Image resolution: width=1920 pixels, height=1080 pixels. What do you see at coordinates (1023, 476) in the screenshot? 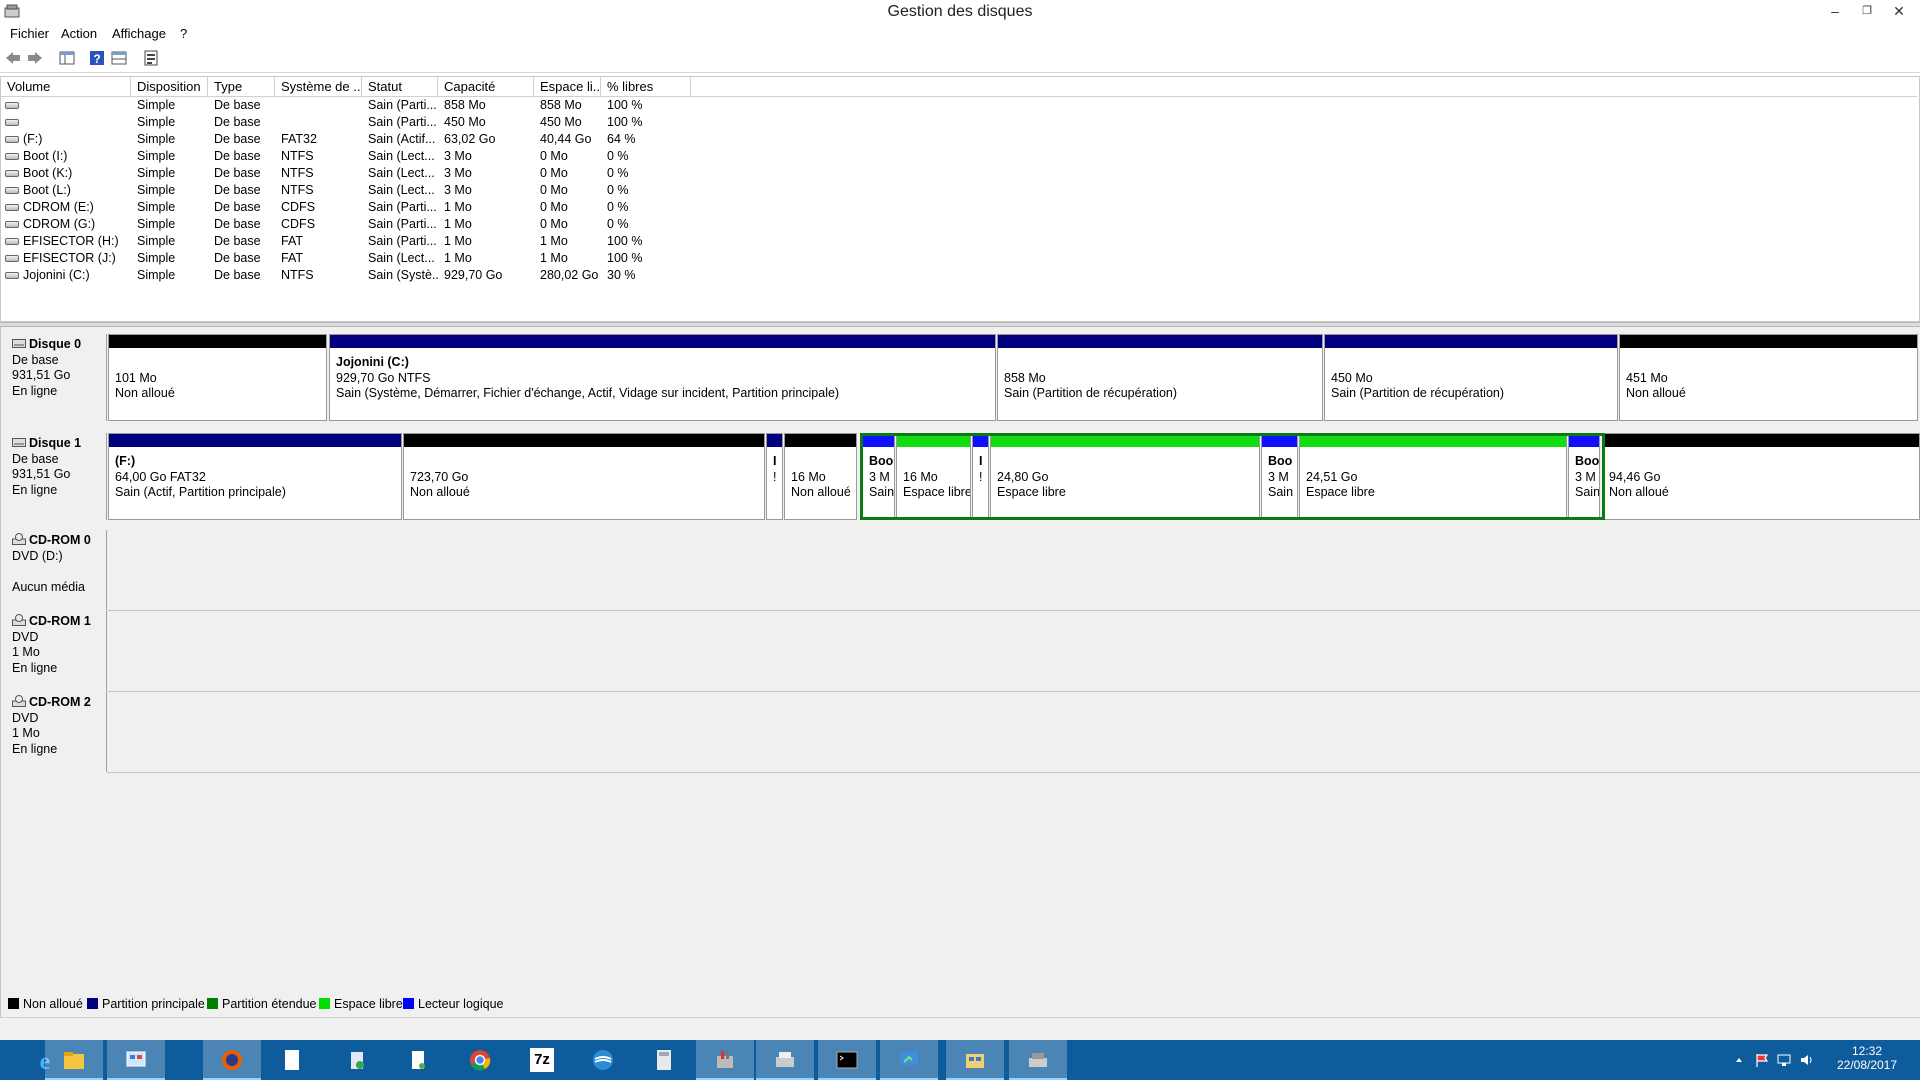
I see `partition-size: 24,80 Go` at bounding box center [1023, 476].